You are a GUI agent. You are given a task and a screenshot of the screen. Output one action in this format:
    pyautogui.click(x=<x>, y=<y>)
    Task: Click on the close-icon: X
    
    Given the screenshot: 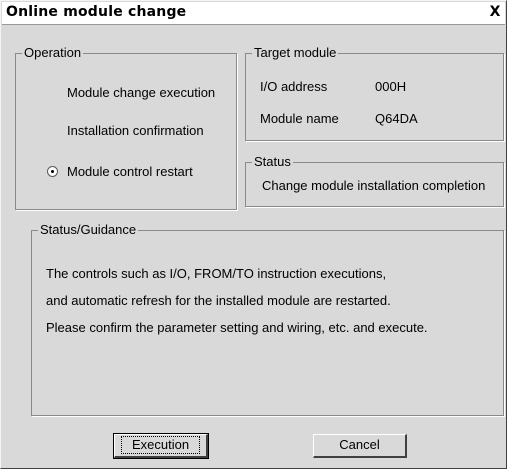 What is the action you would take?
    pyautogui.click(x=495, y=12)
    